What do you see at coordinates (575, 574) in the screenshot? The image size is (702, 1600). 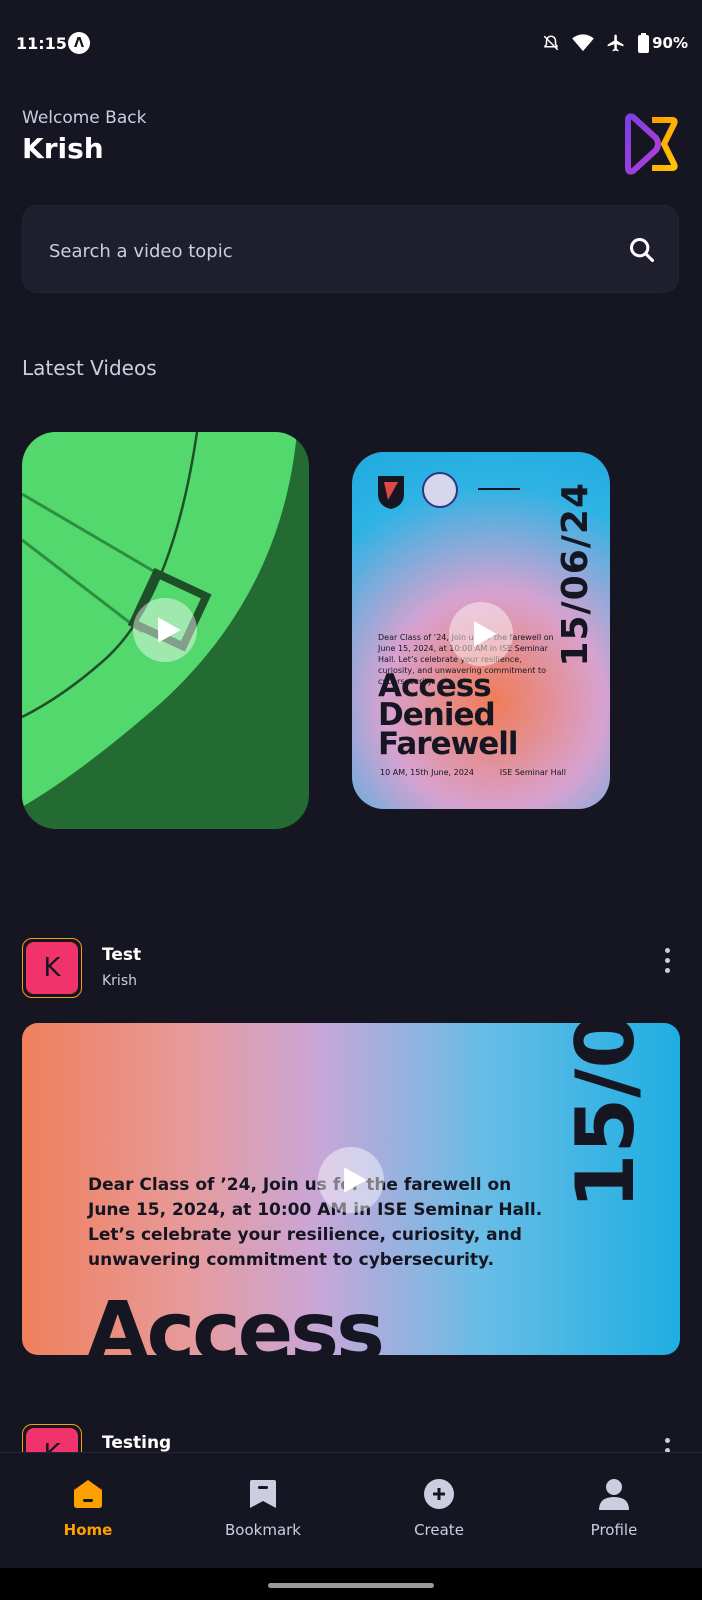 I see `event-date: 15/06/24` at bounding box center [575, 574].